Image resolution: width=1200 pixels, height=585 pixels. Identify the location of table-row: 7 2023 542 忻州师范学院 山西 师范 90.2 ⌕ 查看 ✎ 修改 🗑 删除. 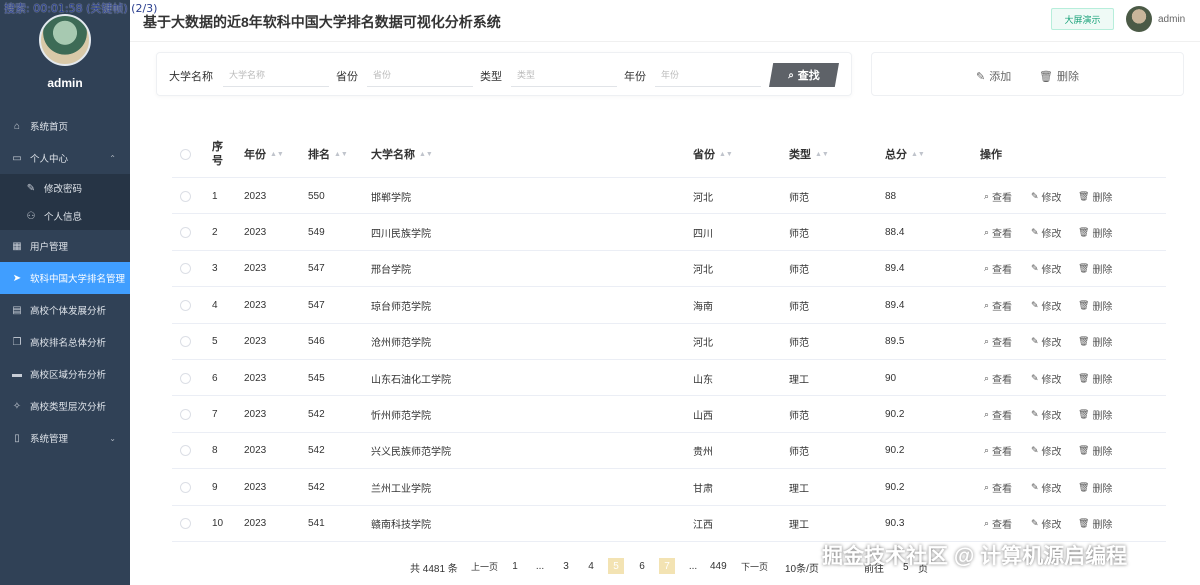
(669, 414).